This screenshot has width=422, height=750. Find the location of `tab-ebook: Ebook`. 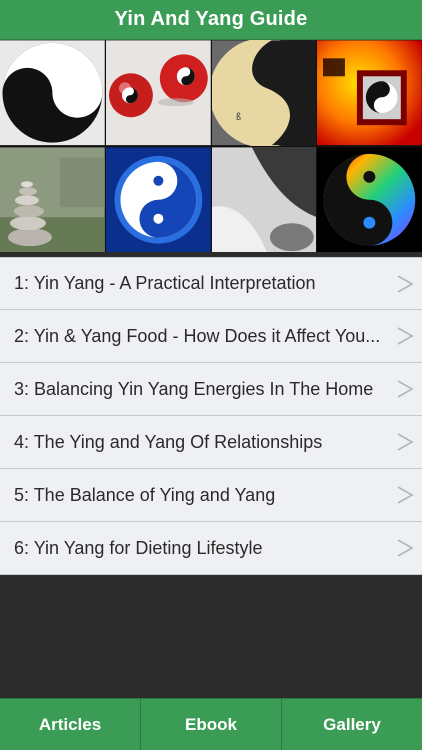

tab-ebook: Ebook is located at coordinates (211, 724).